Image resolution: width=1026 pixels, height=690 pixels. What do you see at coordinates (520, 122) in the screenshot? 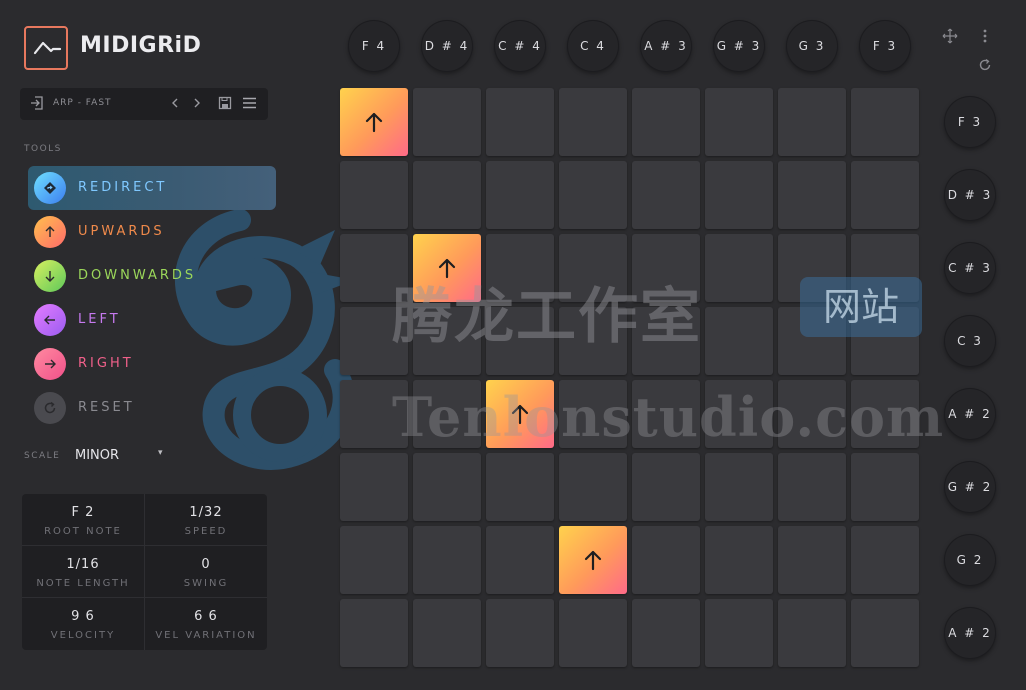
I see `grid-pad-r0-c2` at bounding box center [520, 122].